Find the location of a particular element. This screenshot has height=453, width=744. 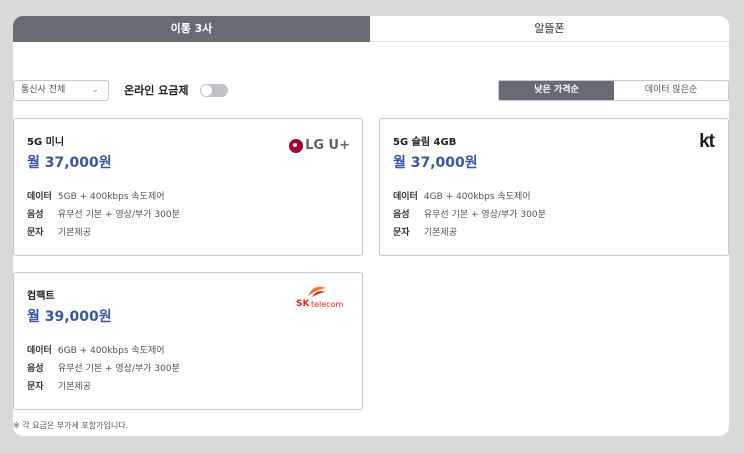

plan-name: 컴팩트 is located at coordinates (41, 296).